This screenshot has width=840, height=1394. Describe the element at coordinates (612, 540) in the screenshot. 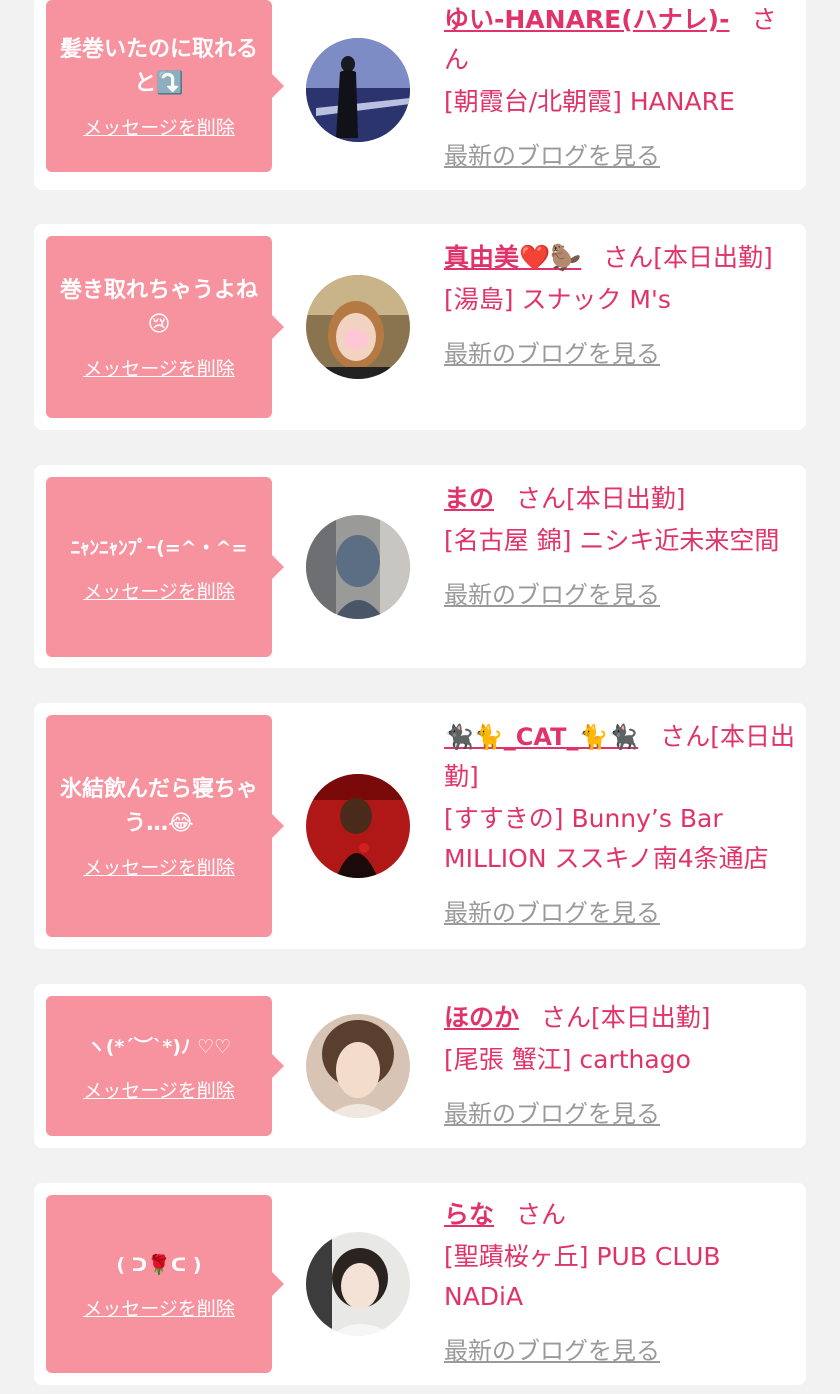

I see `shop-text: [名古屋 錦] ニシキ近未来空間` at that location.